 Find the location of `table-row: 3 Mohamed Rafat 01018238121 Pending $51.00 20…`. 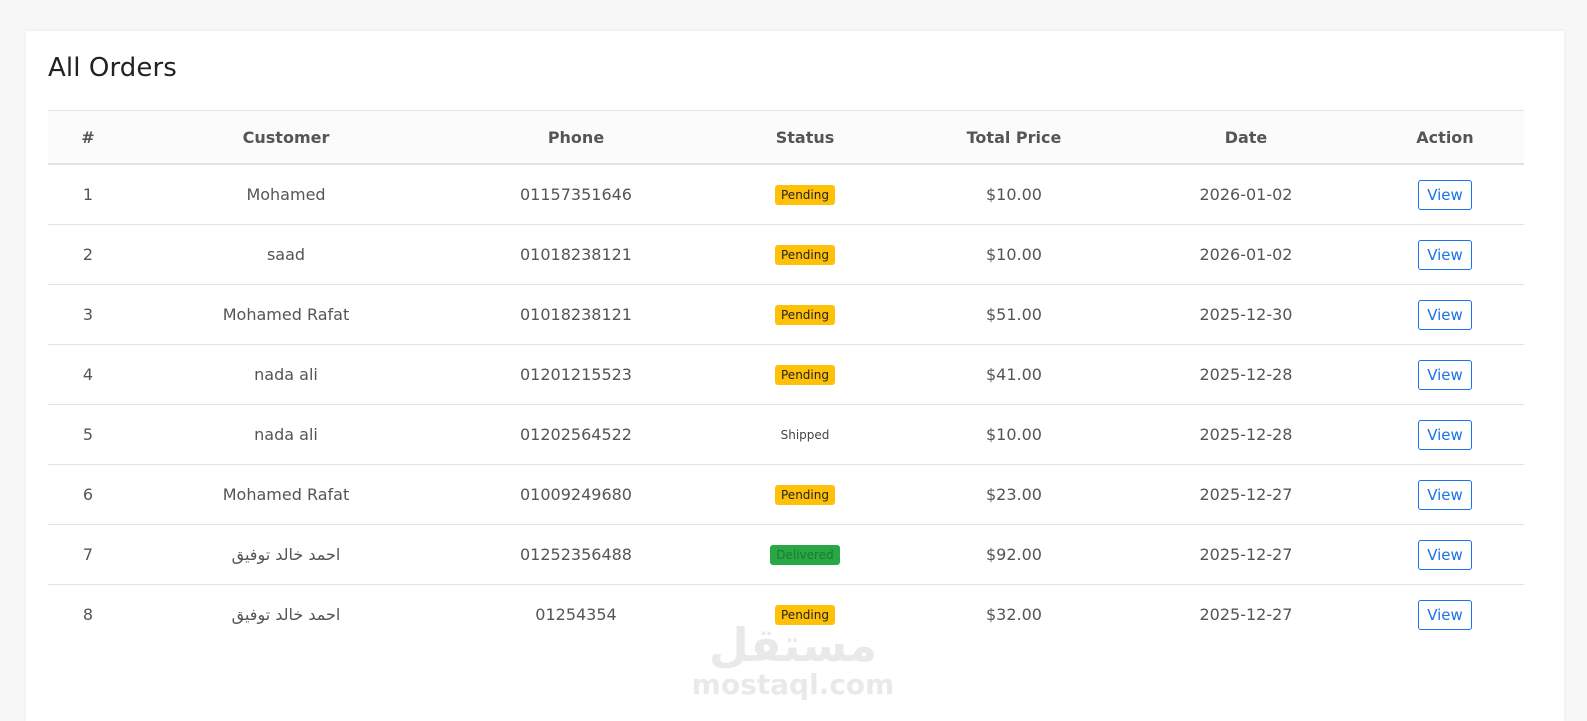

table-row: 3 Mohamed Rafat 01018238121 Pending $51.00 20… is located at coordinates (786, 314).